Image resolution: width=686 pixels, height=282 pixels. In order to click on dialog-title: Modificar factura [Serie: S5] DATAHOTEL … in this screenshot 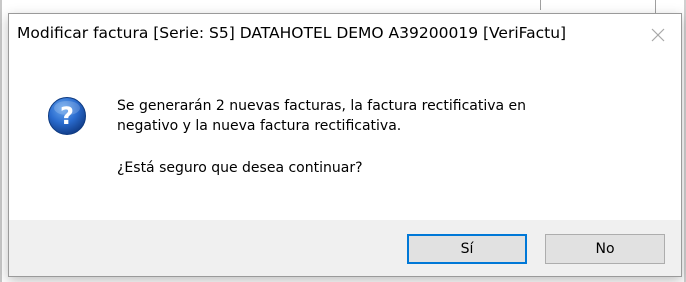, I will do `click(292, 33)`.